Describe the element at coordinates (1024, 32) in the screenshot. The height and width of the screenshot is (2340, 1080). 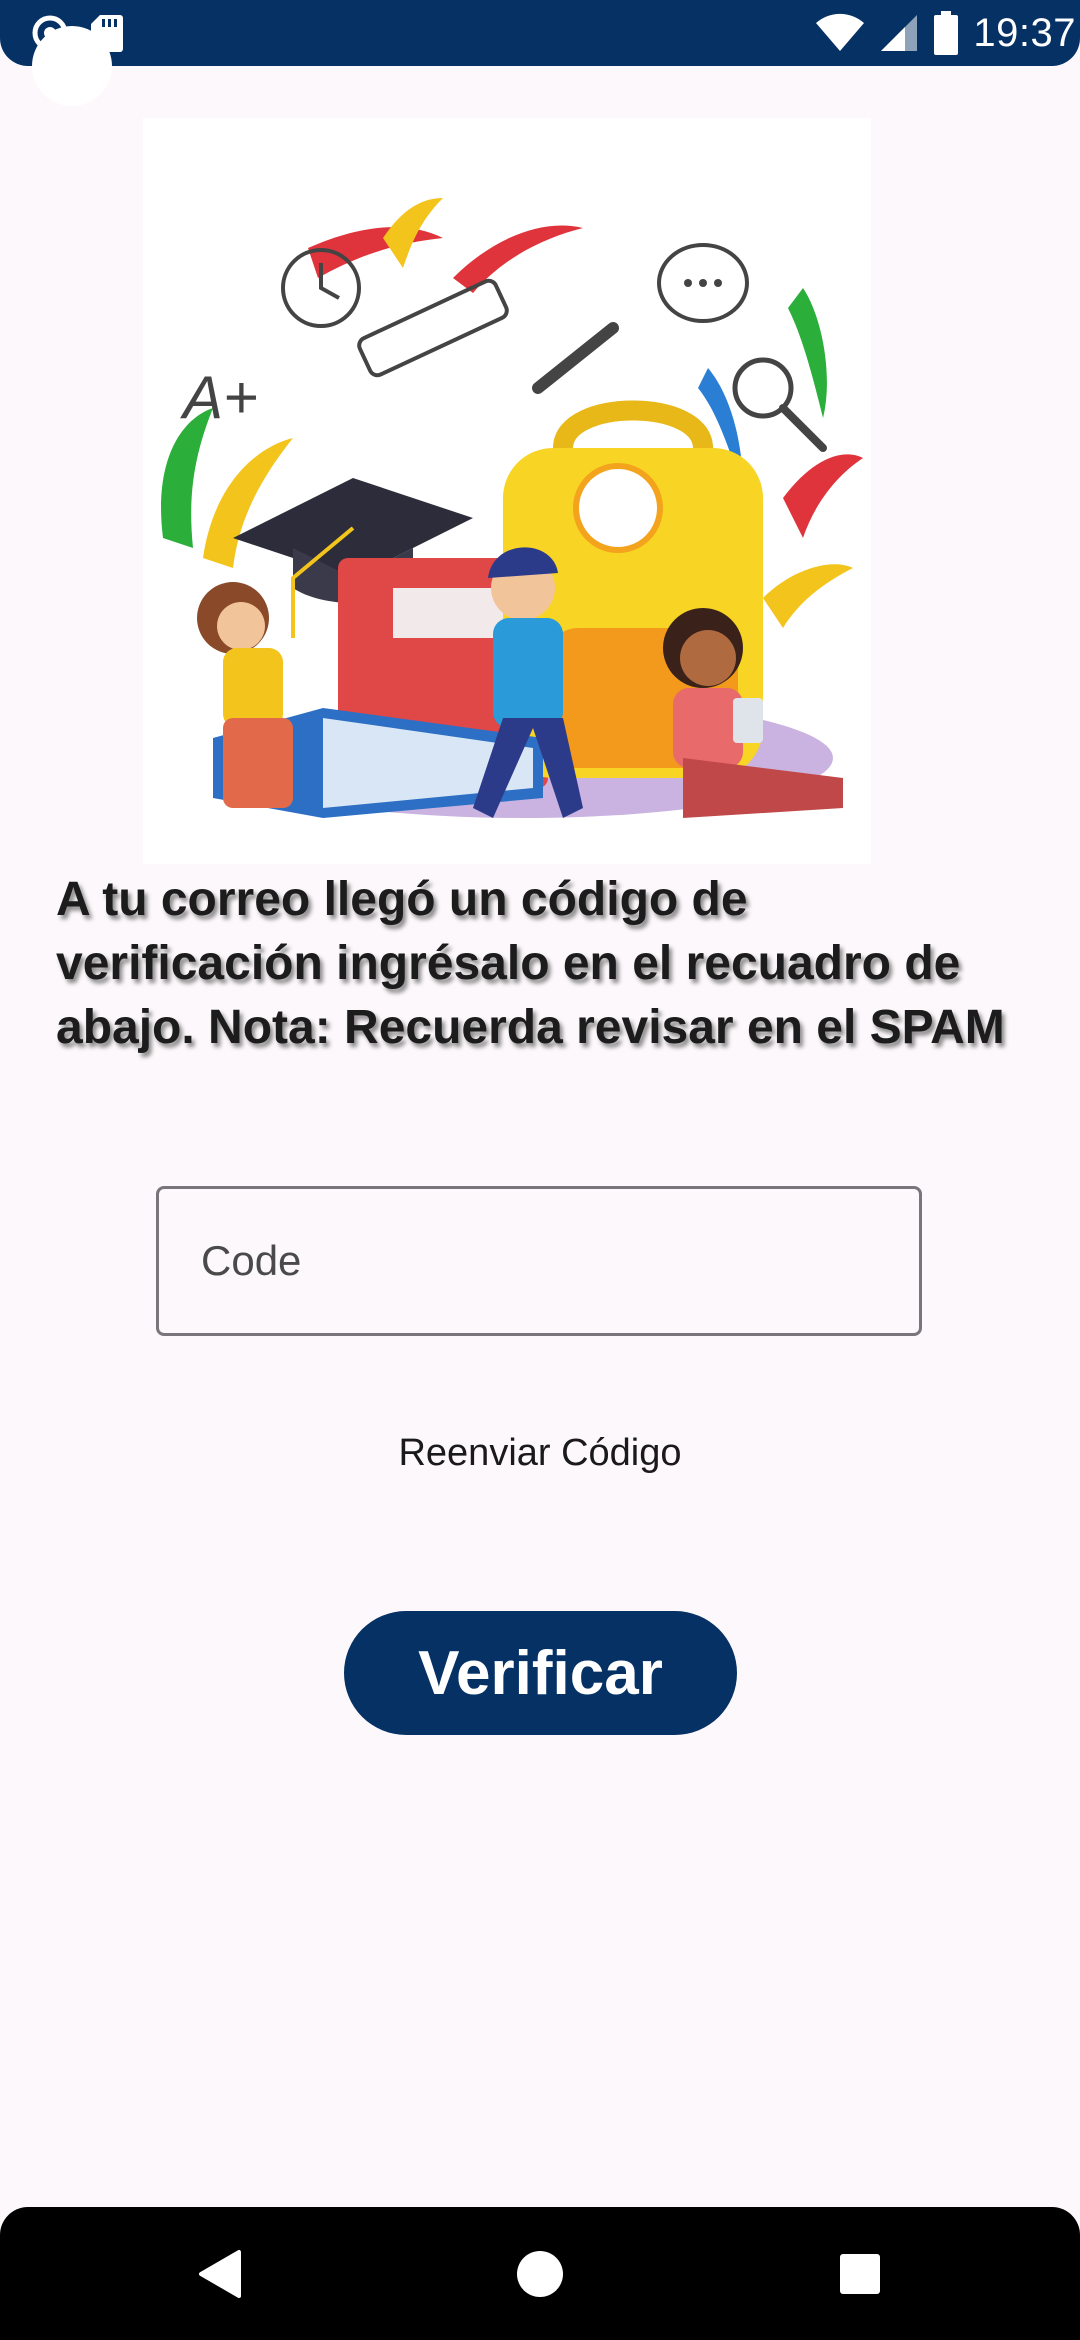
I see `status-clock: 19:37` at that location.